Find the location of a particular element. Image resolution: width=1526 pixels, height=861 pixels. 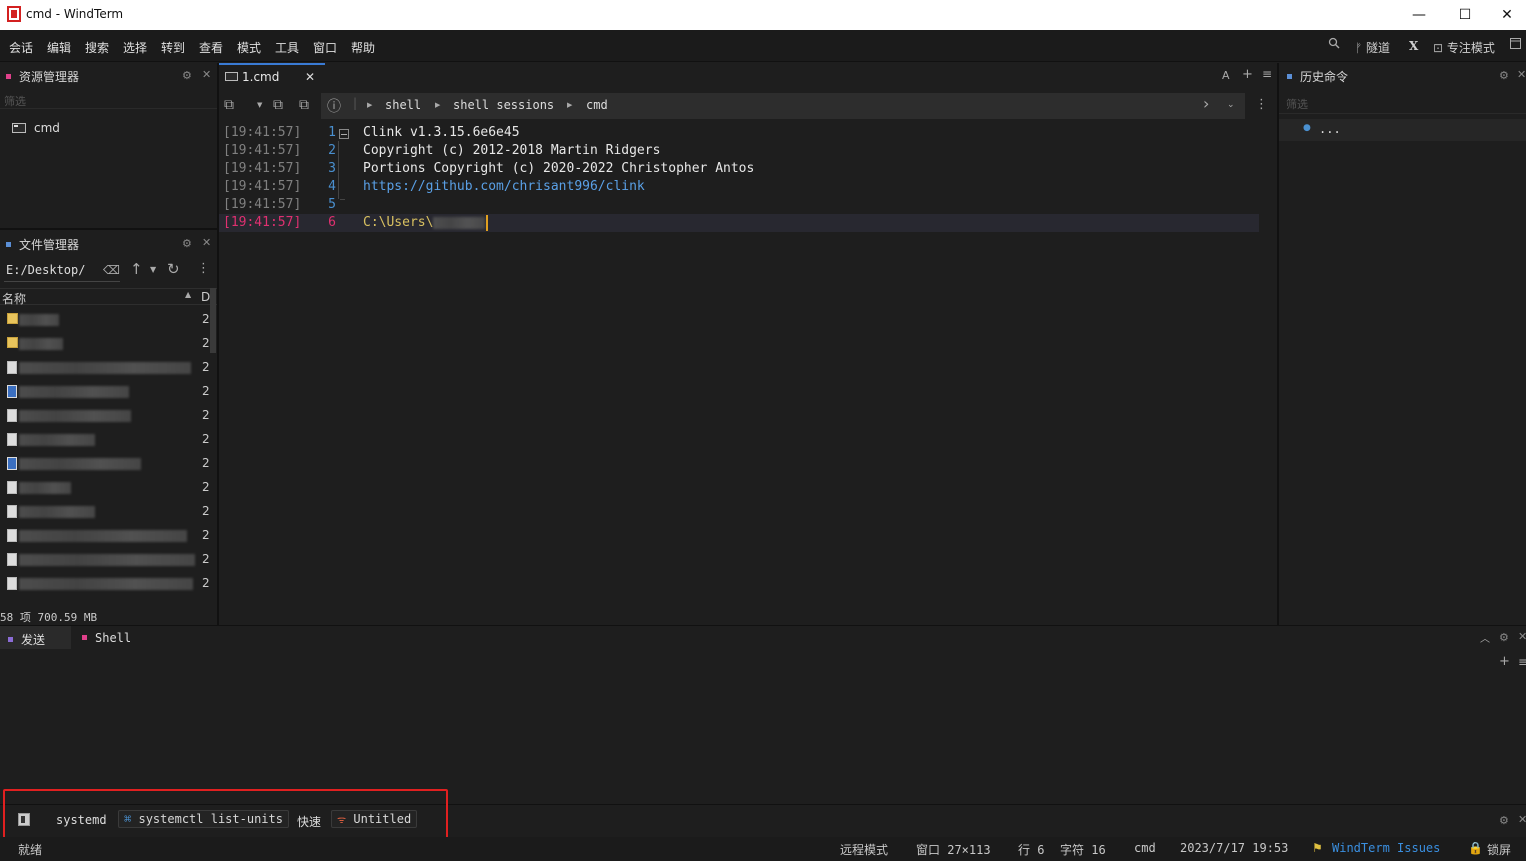

status-issues-link: WindTerm Issues is located at coordinates (1386, 848).